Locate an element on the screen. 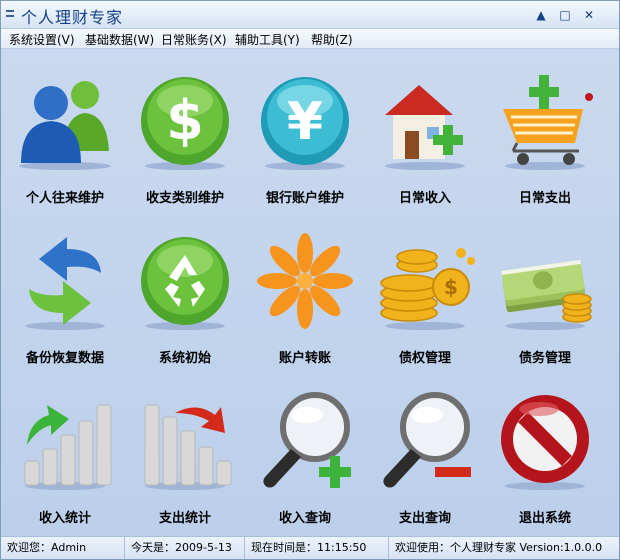 This screenshot has height=560, width=620. title-bar: 个人理财专家 ▲ □ ✕ is located at coordinates (310, 15).